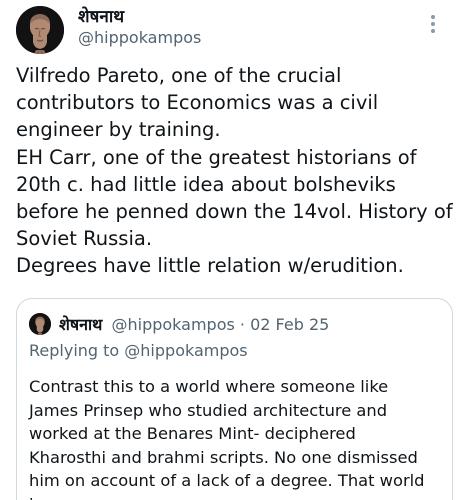  Describe the element at coordinates (290, 324) in the screenshot. I see `quoted-tweet-date: 02 Feb 25` at that location.